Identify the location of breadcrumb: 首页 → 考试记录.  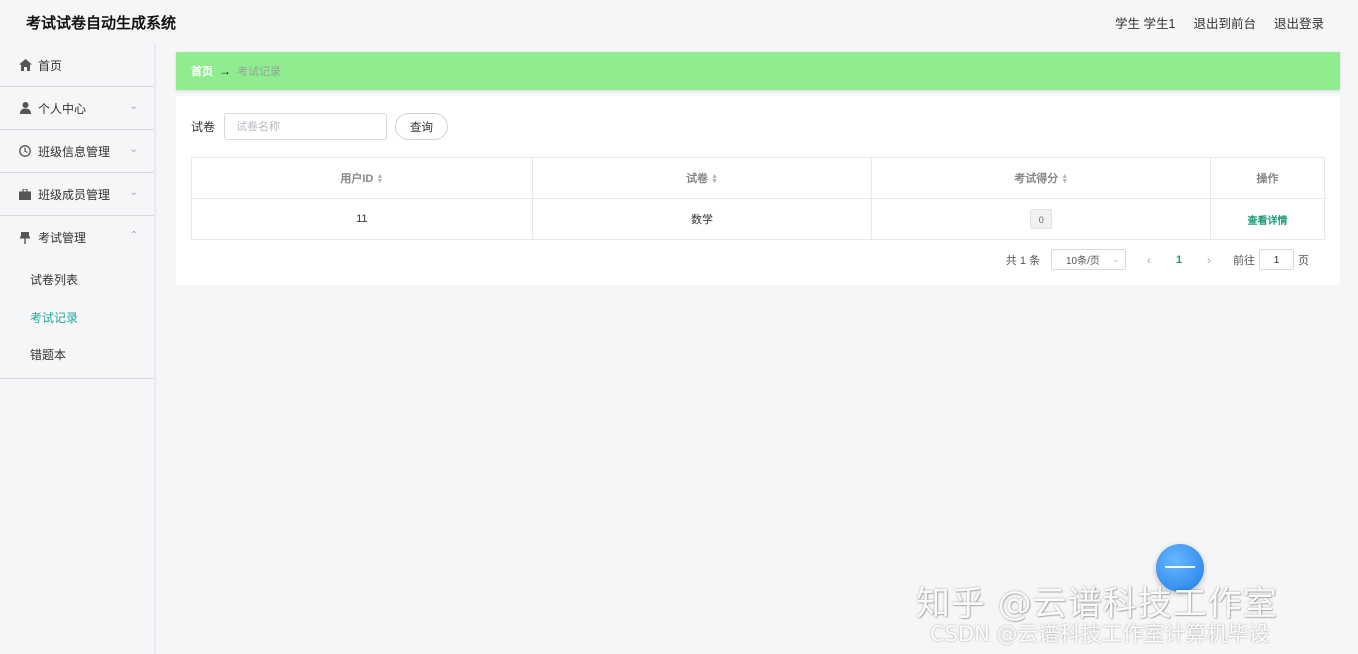
(758, 71).